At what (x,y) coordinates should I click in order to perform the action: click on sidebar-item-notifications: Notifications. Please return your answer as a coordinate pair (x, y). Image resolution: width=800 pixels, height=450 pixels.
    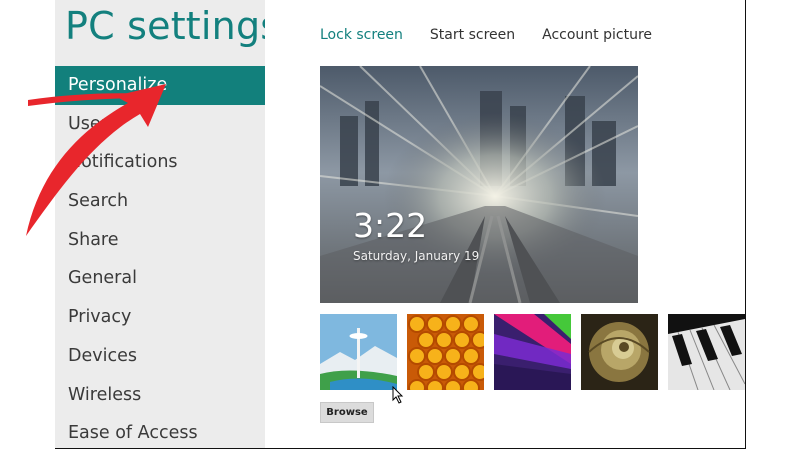
    Looking at the image, I should click on (160, 162).